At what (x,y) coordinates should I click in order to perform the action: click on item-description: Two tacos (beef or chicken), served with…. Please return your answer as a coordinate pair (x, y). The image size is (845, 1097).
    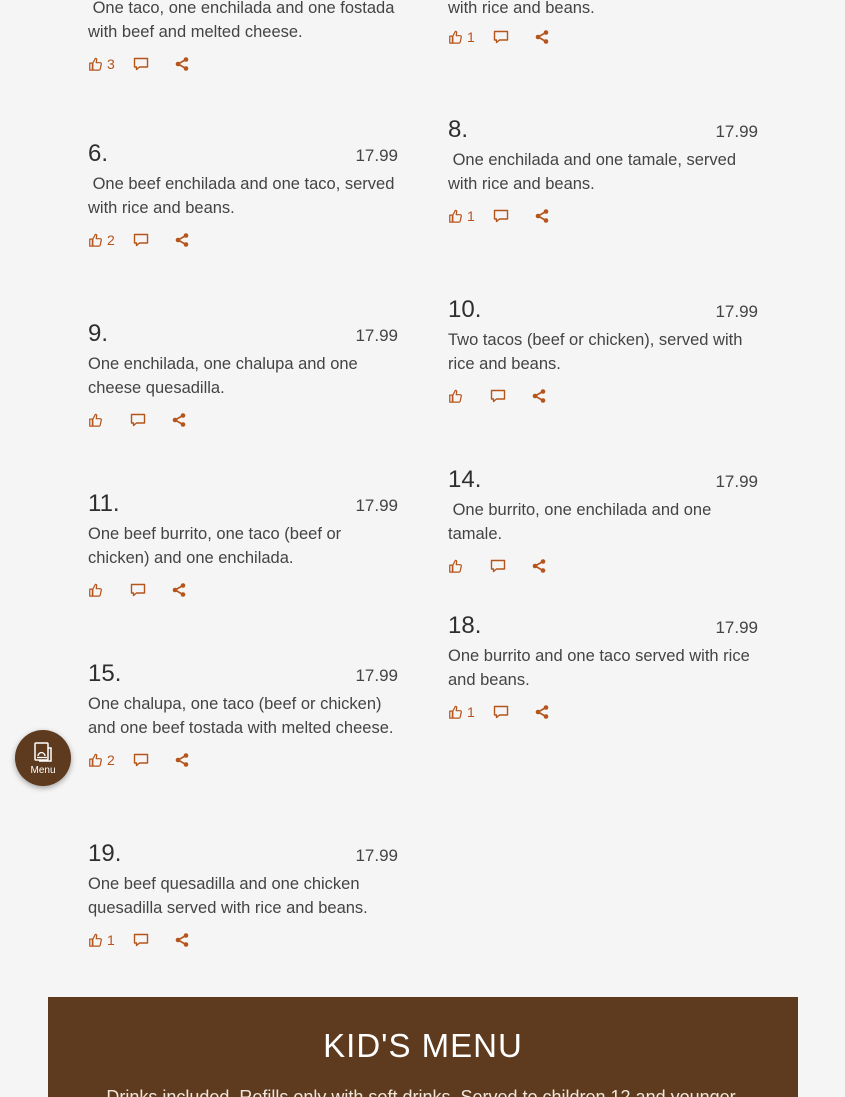
    Looking at the image, I should click on (597, 352).